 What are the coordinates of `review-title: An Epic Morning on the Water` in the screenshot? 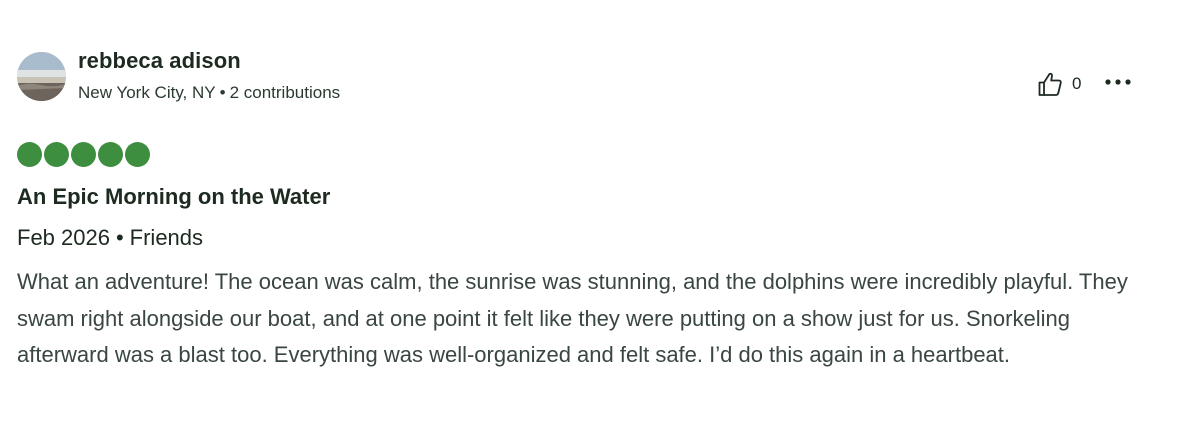 It's located at (173, 197).